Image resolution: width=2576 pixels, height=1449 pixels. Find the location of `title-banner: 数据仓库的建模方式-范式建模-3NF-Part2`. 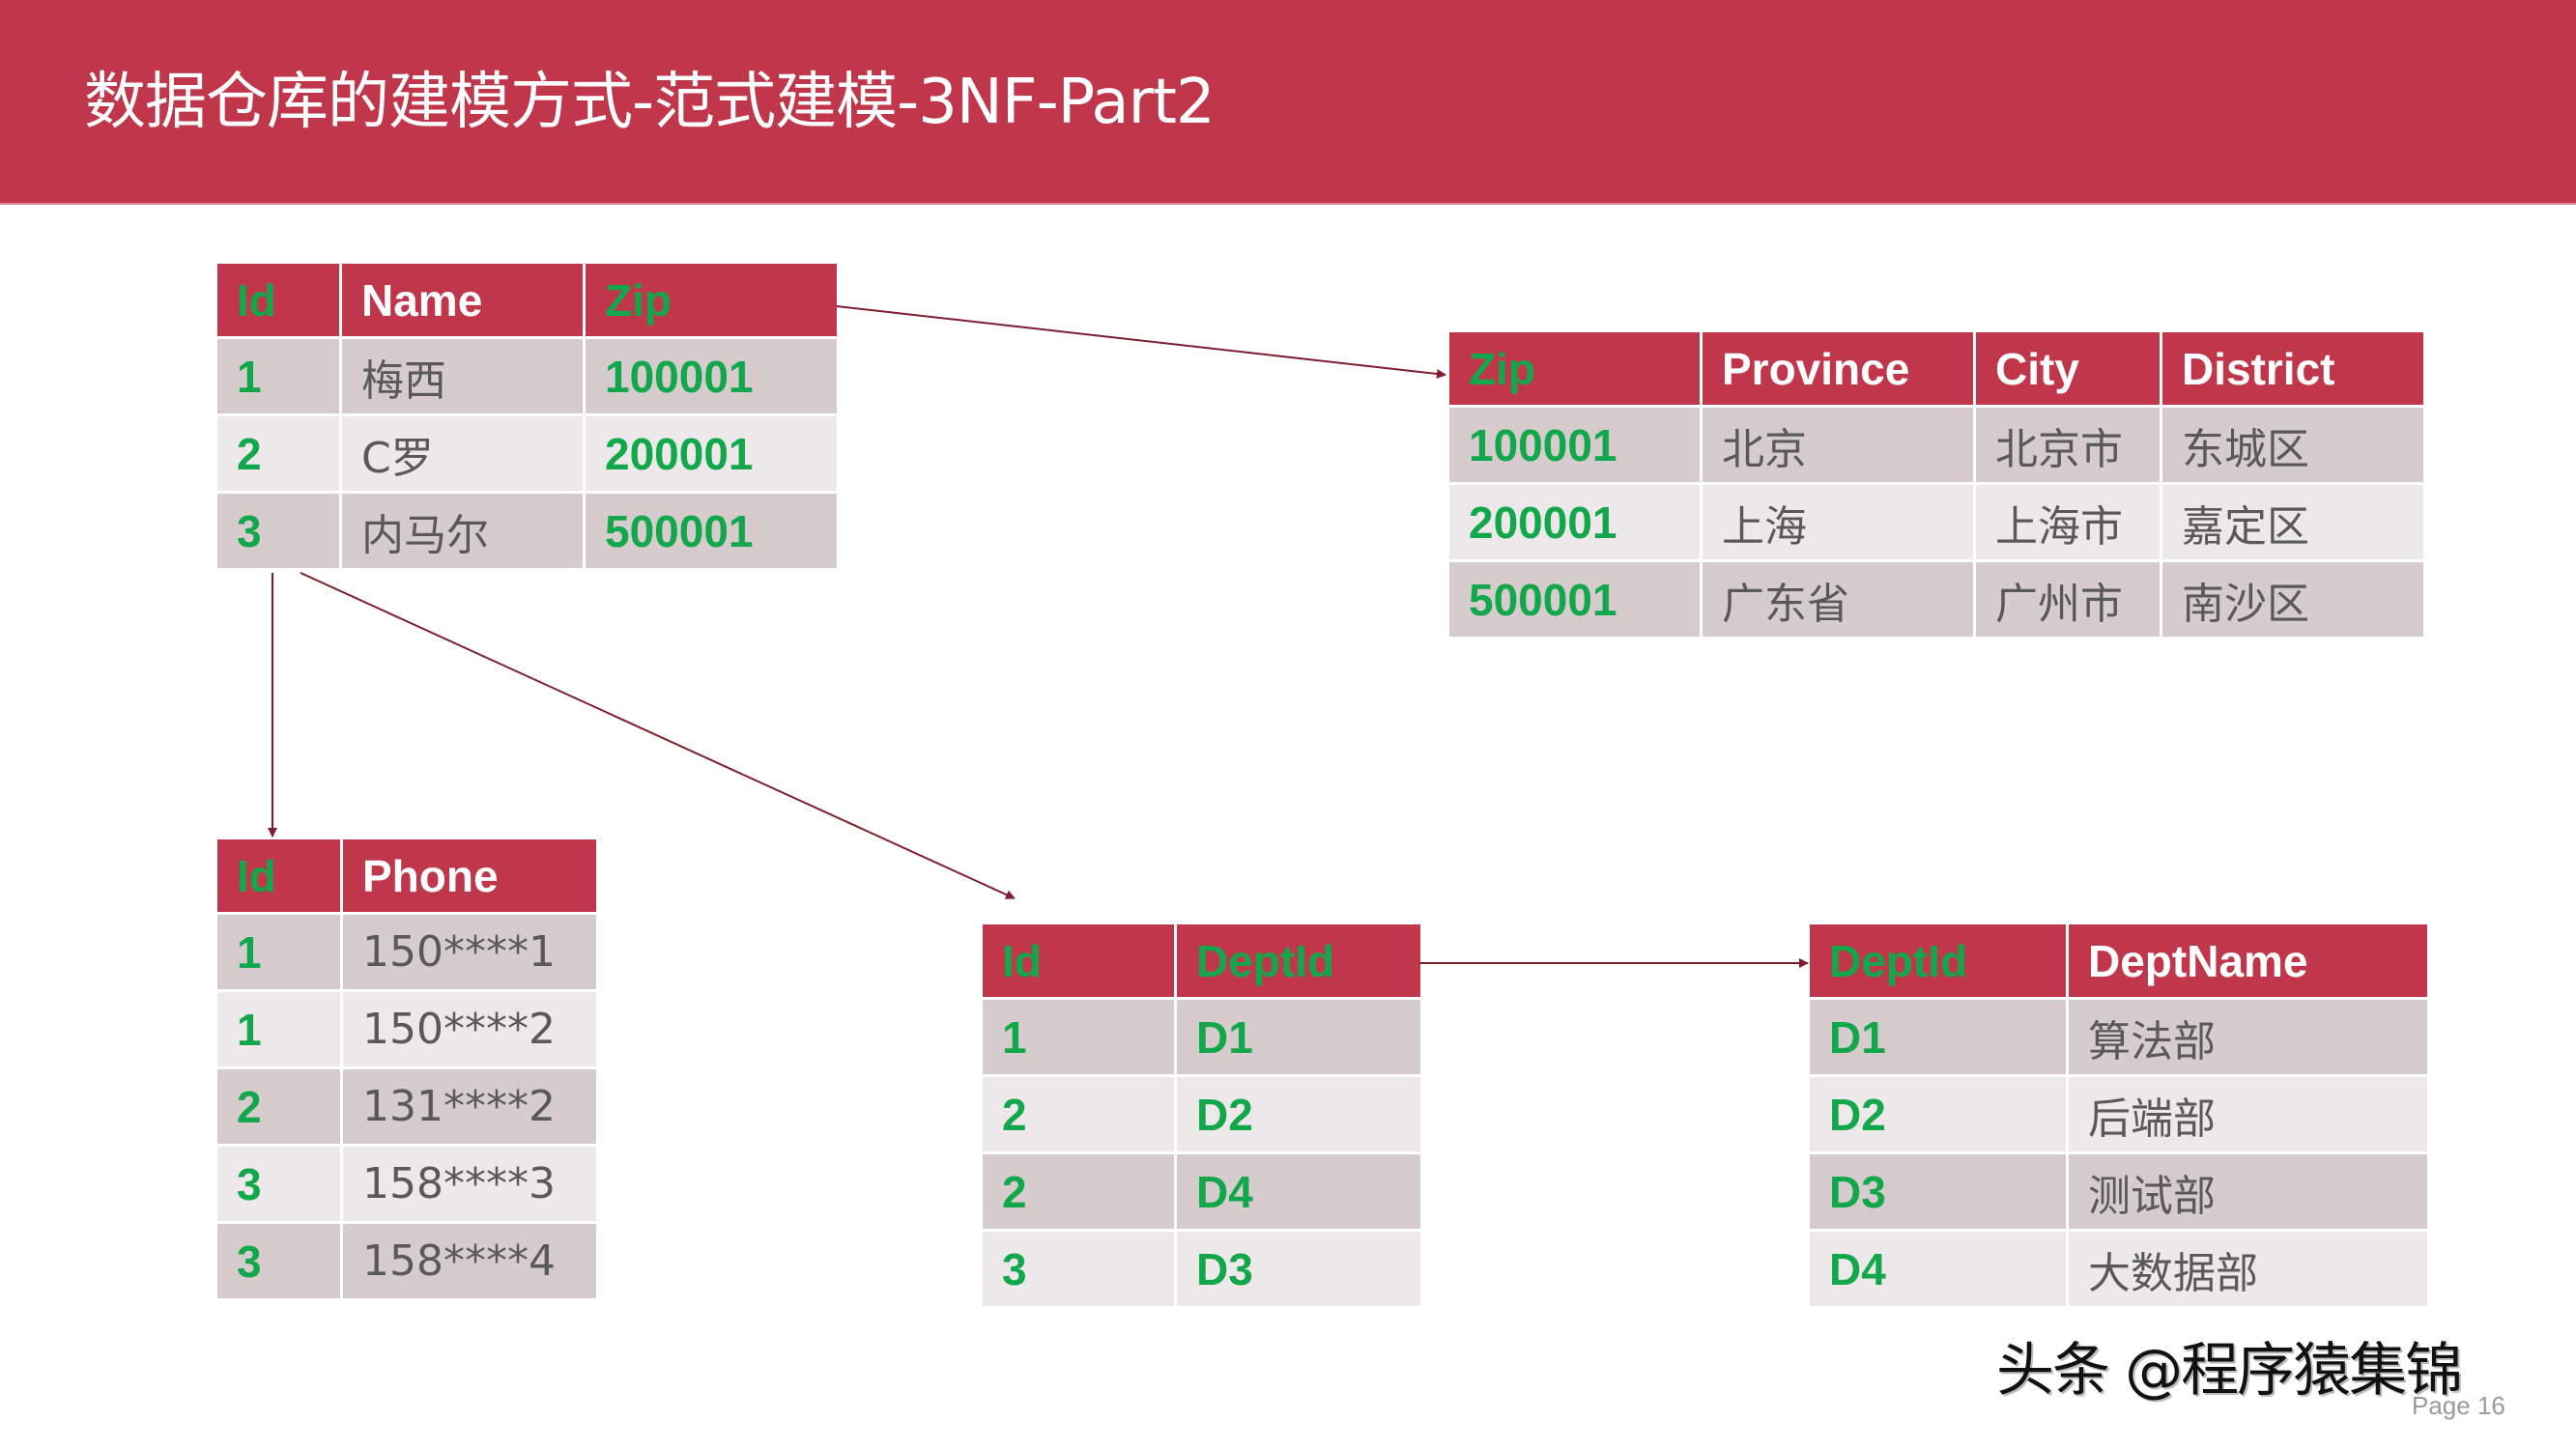

title-banner: 数据仓库的建模方式-范式建模-3NF-Part2 is located at coordinates (1288, 102).